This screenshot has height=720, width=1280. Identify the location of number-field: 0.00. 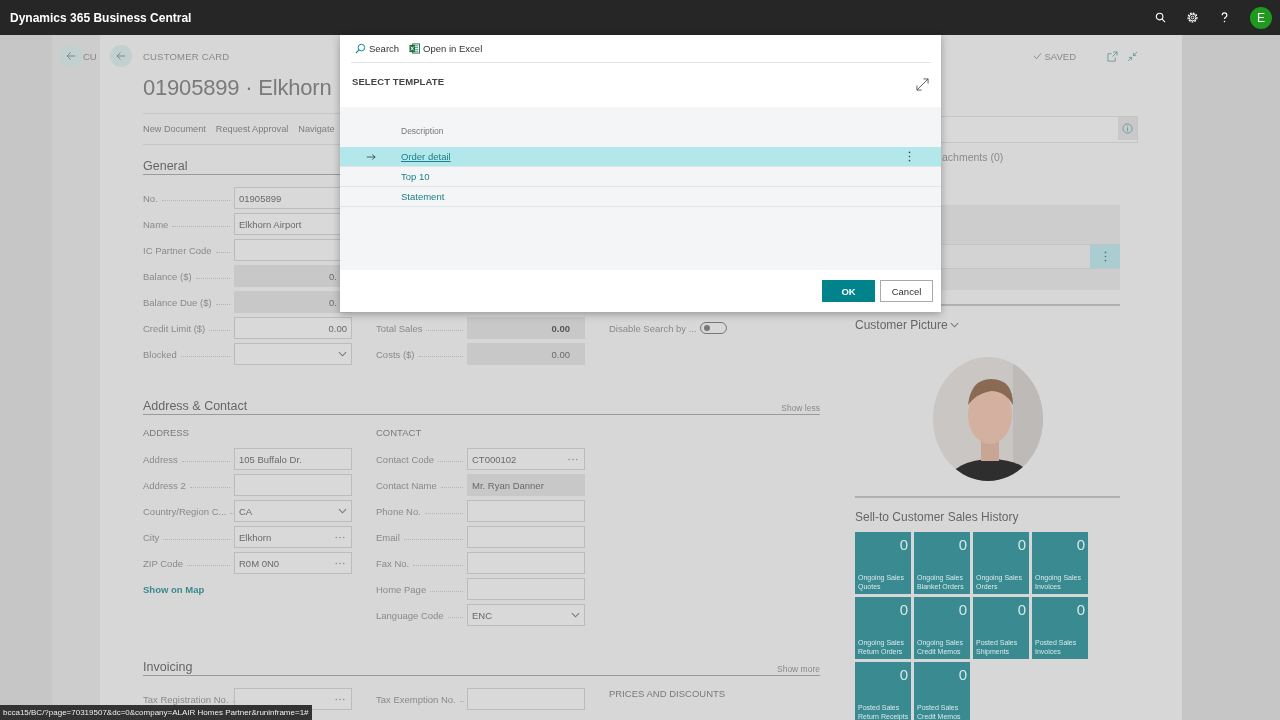
(293, 328).